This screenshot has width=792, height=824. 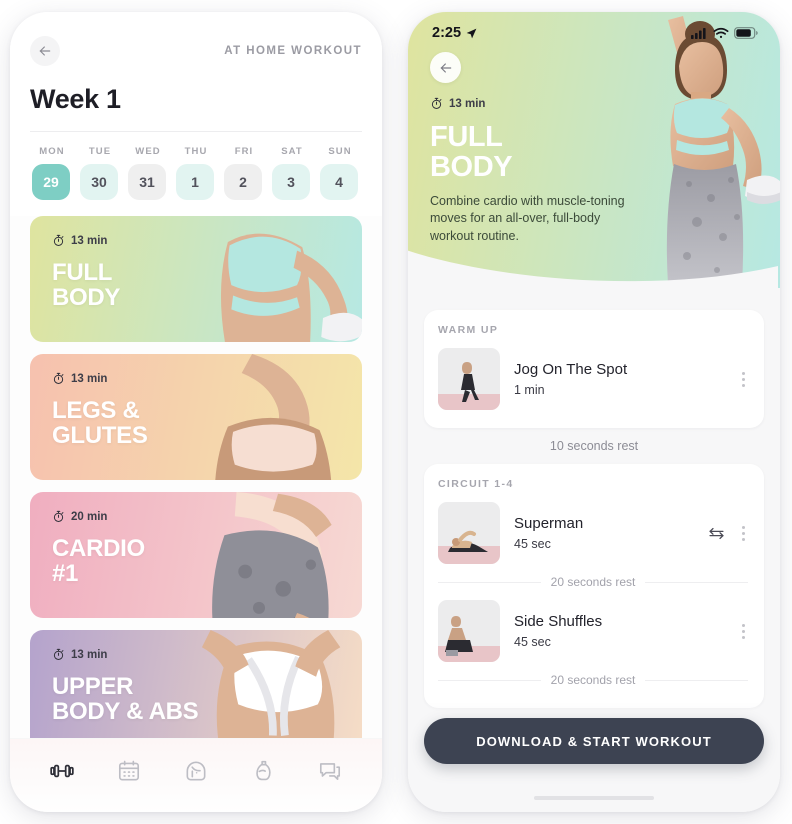 What do you see at coordinates (147, 182) in the screenshot?
I see `day-number: 31` at bounding box center [147, 182].